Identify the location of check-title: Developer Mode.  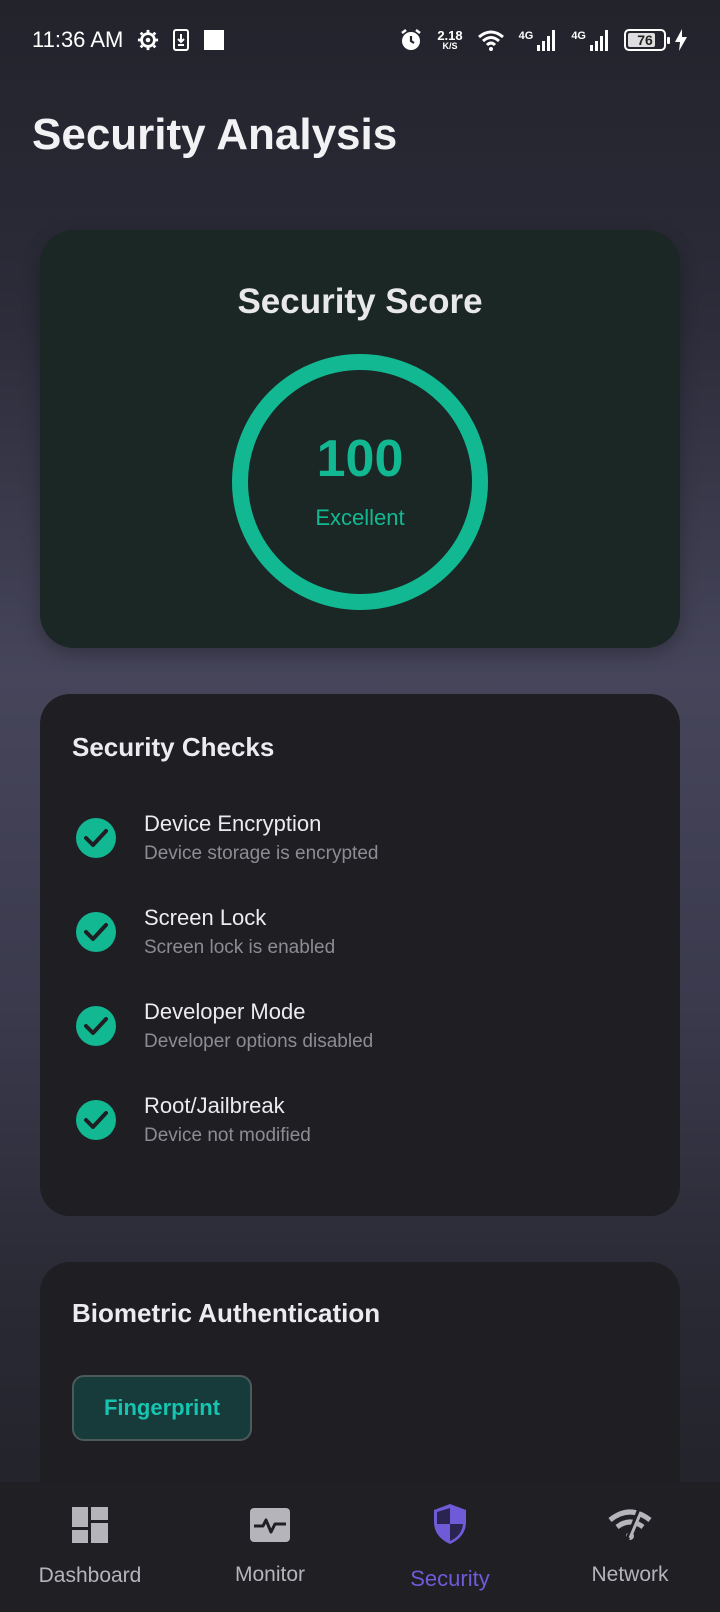
(225, 1011).